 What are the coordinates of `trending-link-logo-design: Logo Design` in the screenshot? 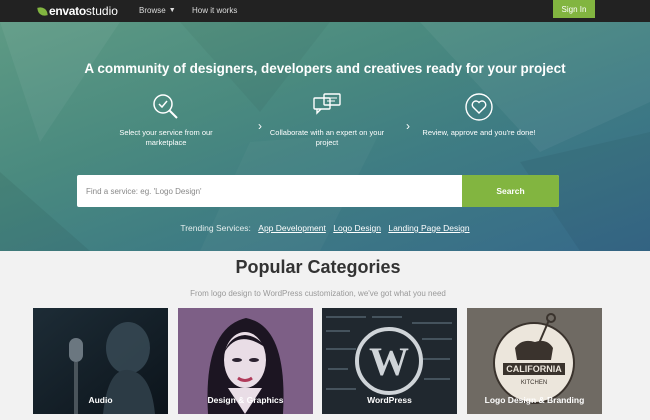 It's located at (357, 228).